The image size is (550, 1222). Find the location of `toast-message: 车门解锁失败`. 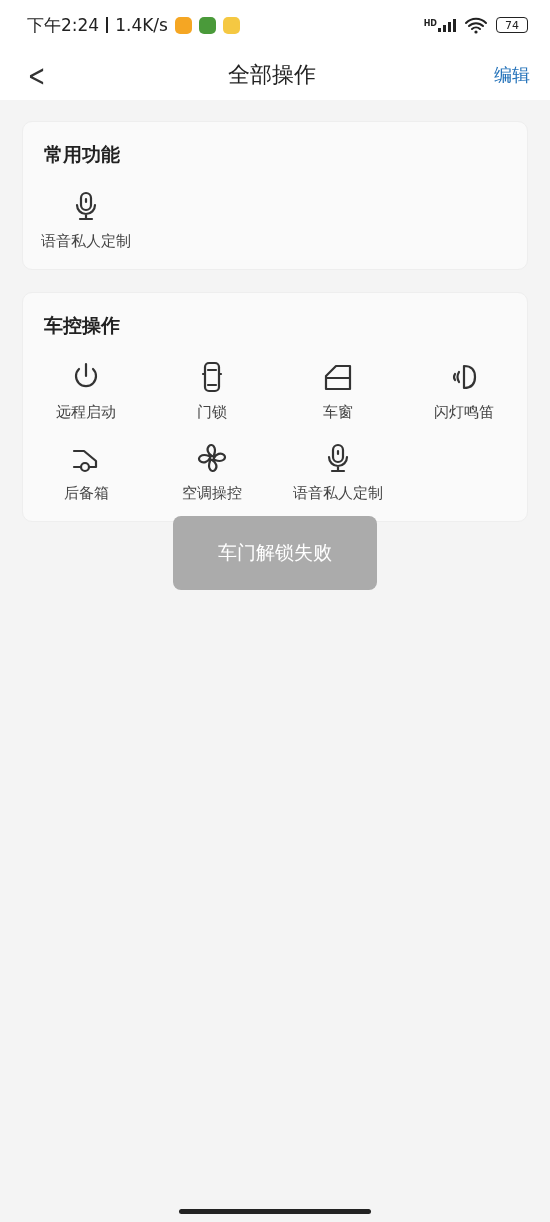

toast-message: 车门解锁失败 is located at coordinates (275, 553).